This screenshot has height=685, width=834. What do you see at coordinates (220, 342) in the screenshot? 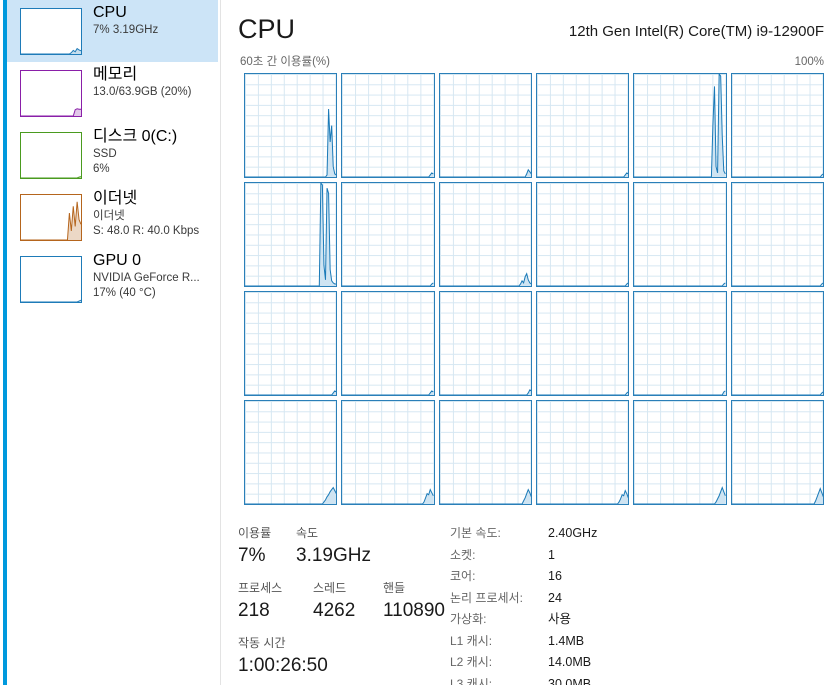
I see `sidebar-divider` at bounding box center [220, 342].